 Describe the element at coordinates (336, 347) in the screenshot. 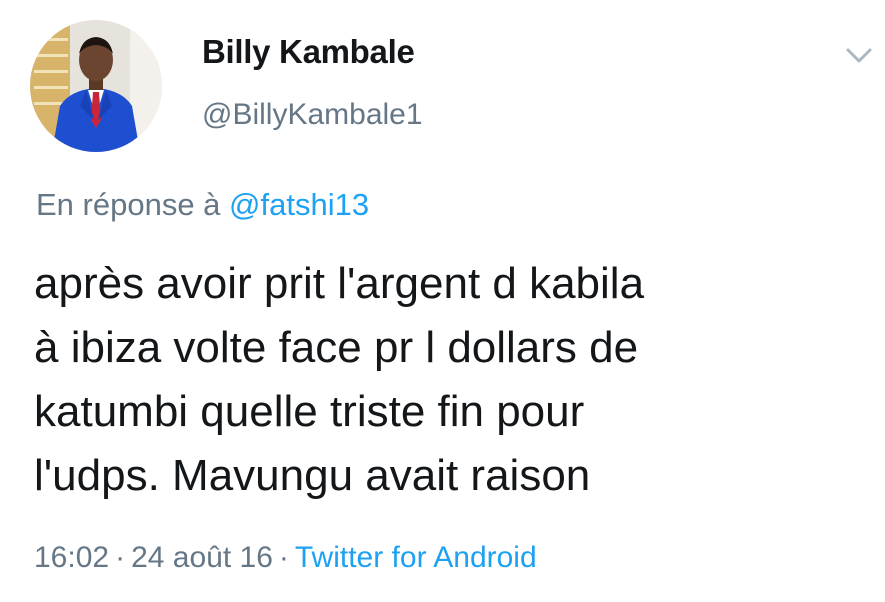

I see `tweet-text-line: à ibiza volte face pr l dollars de` at that location.